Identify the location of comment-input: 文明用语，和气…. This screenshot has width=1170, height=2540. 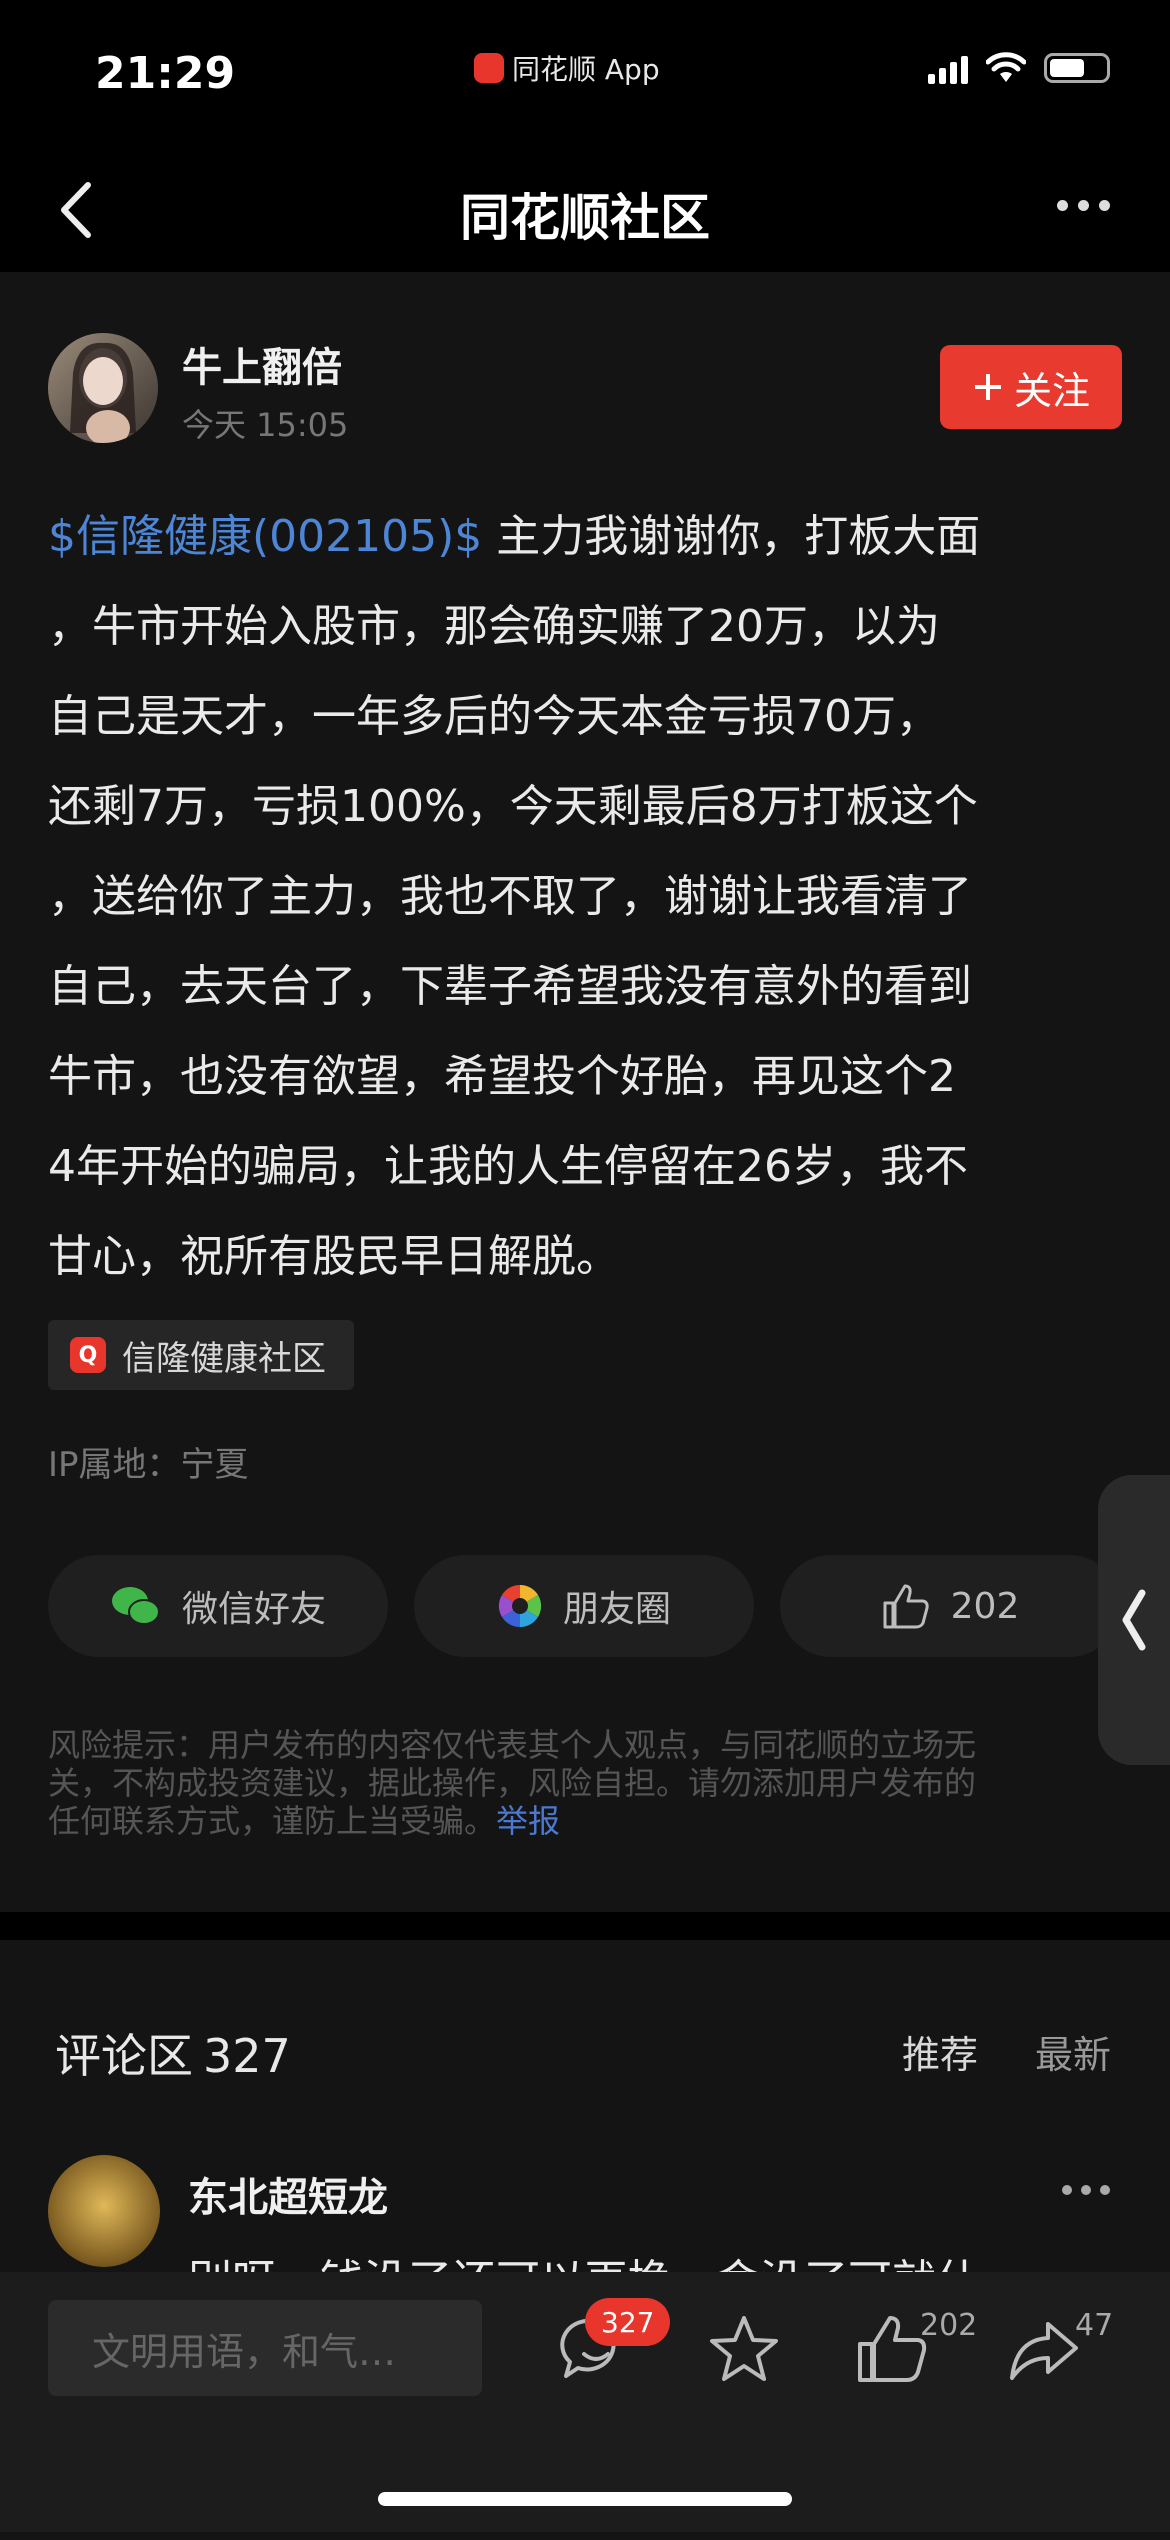
(265, 2348).